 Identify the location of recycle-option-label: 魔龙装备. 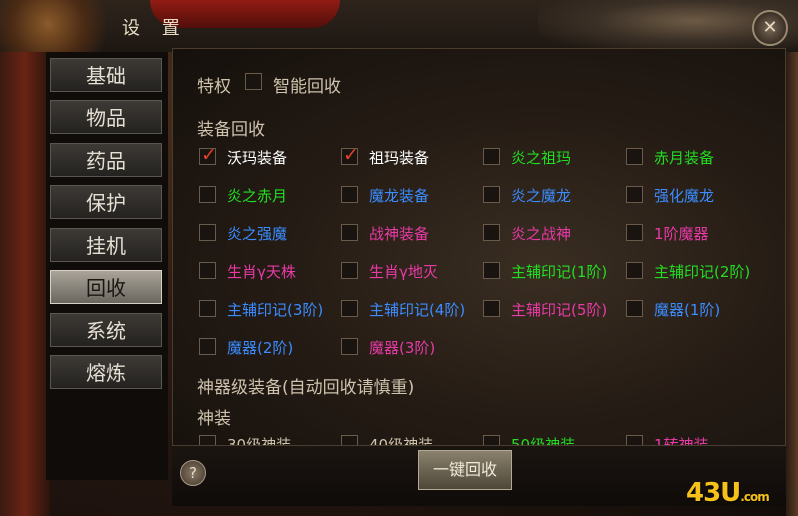
(399, 196).